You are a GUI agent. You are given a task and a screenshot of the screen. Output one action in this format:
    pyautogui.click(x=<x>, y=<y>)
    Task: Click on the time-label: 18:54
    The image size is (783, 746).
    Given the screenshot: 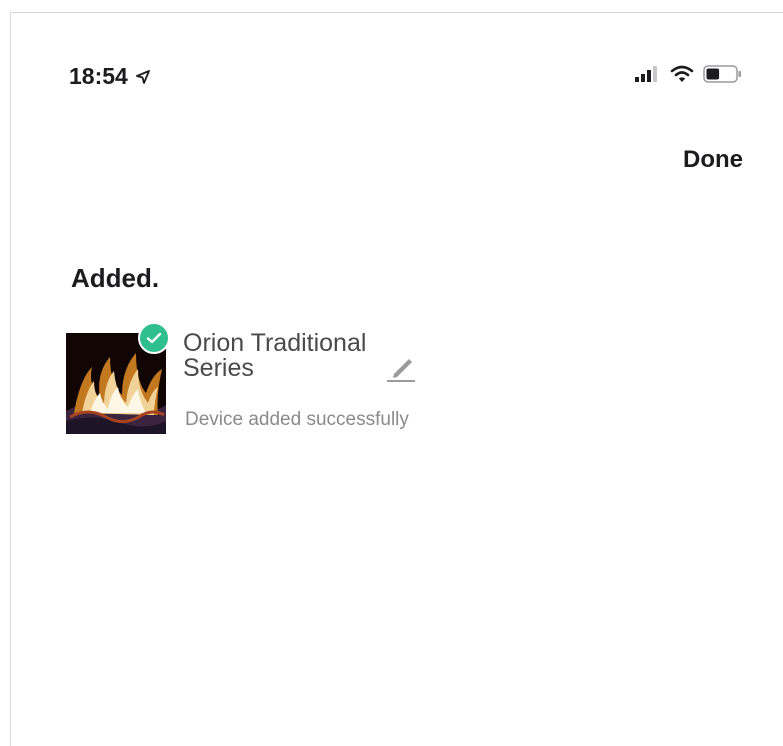 What is the action you would take?
    pyautogui.click(x=98, y=76)
    